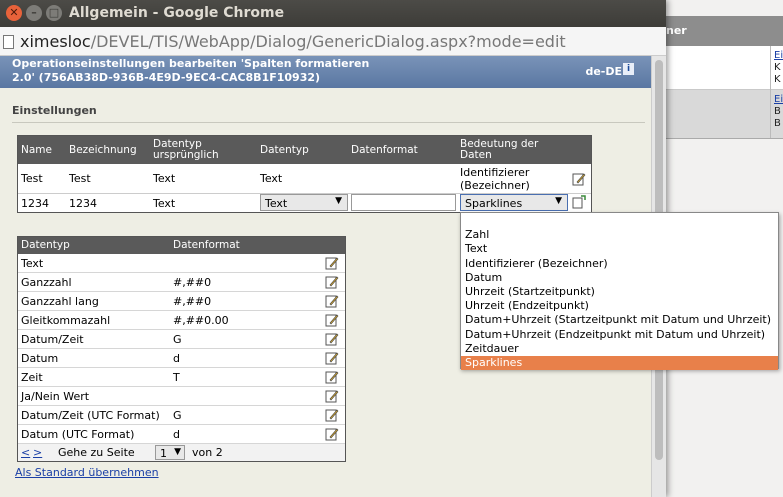  What do you see at coordinates (778, 111) in the screenshot?
I see `background-cell: Ei B B` at bounding box center [778, 111].